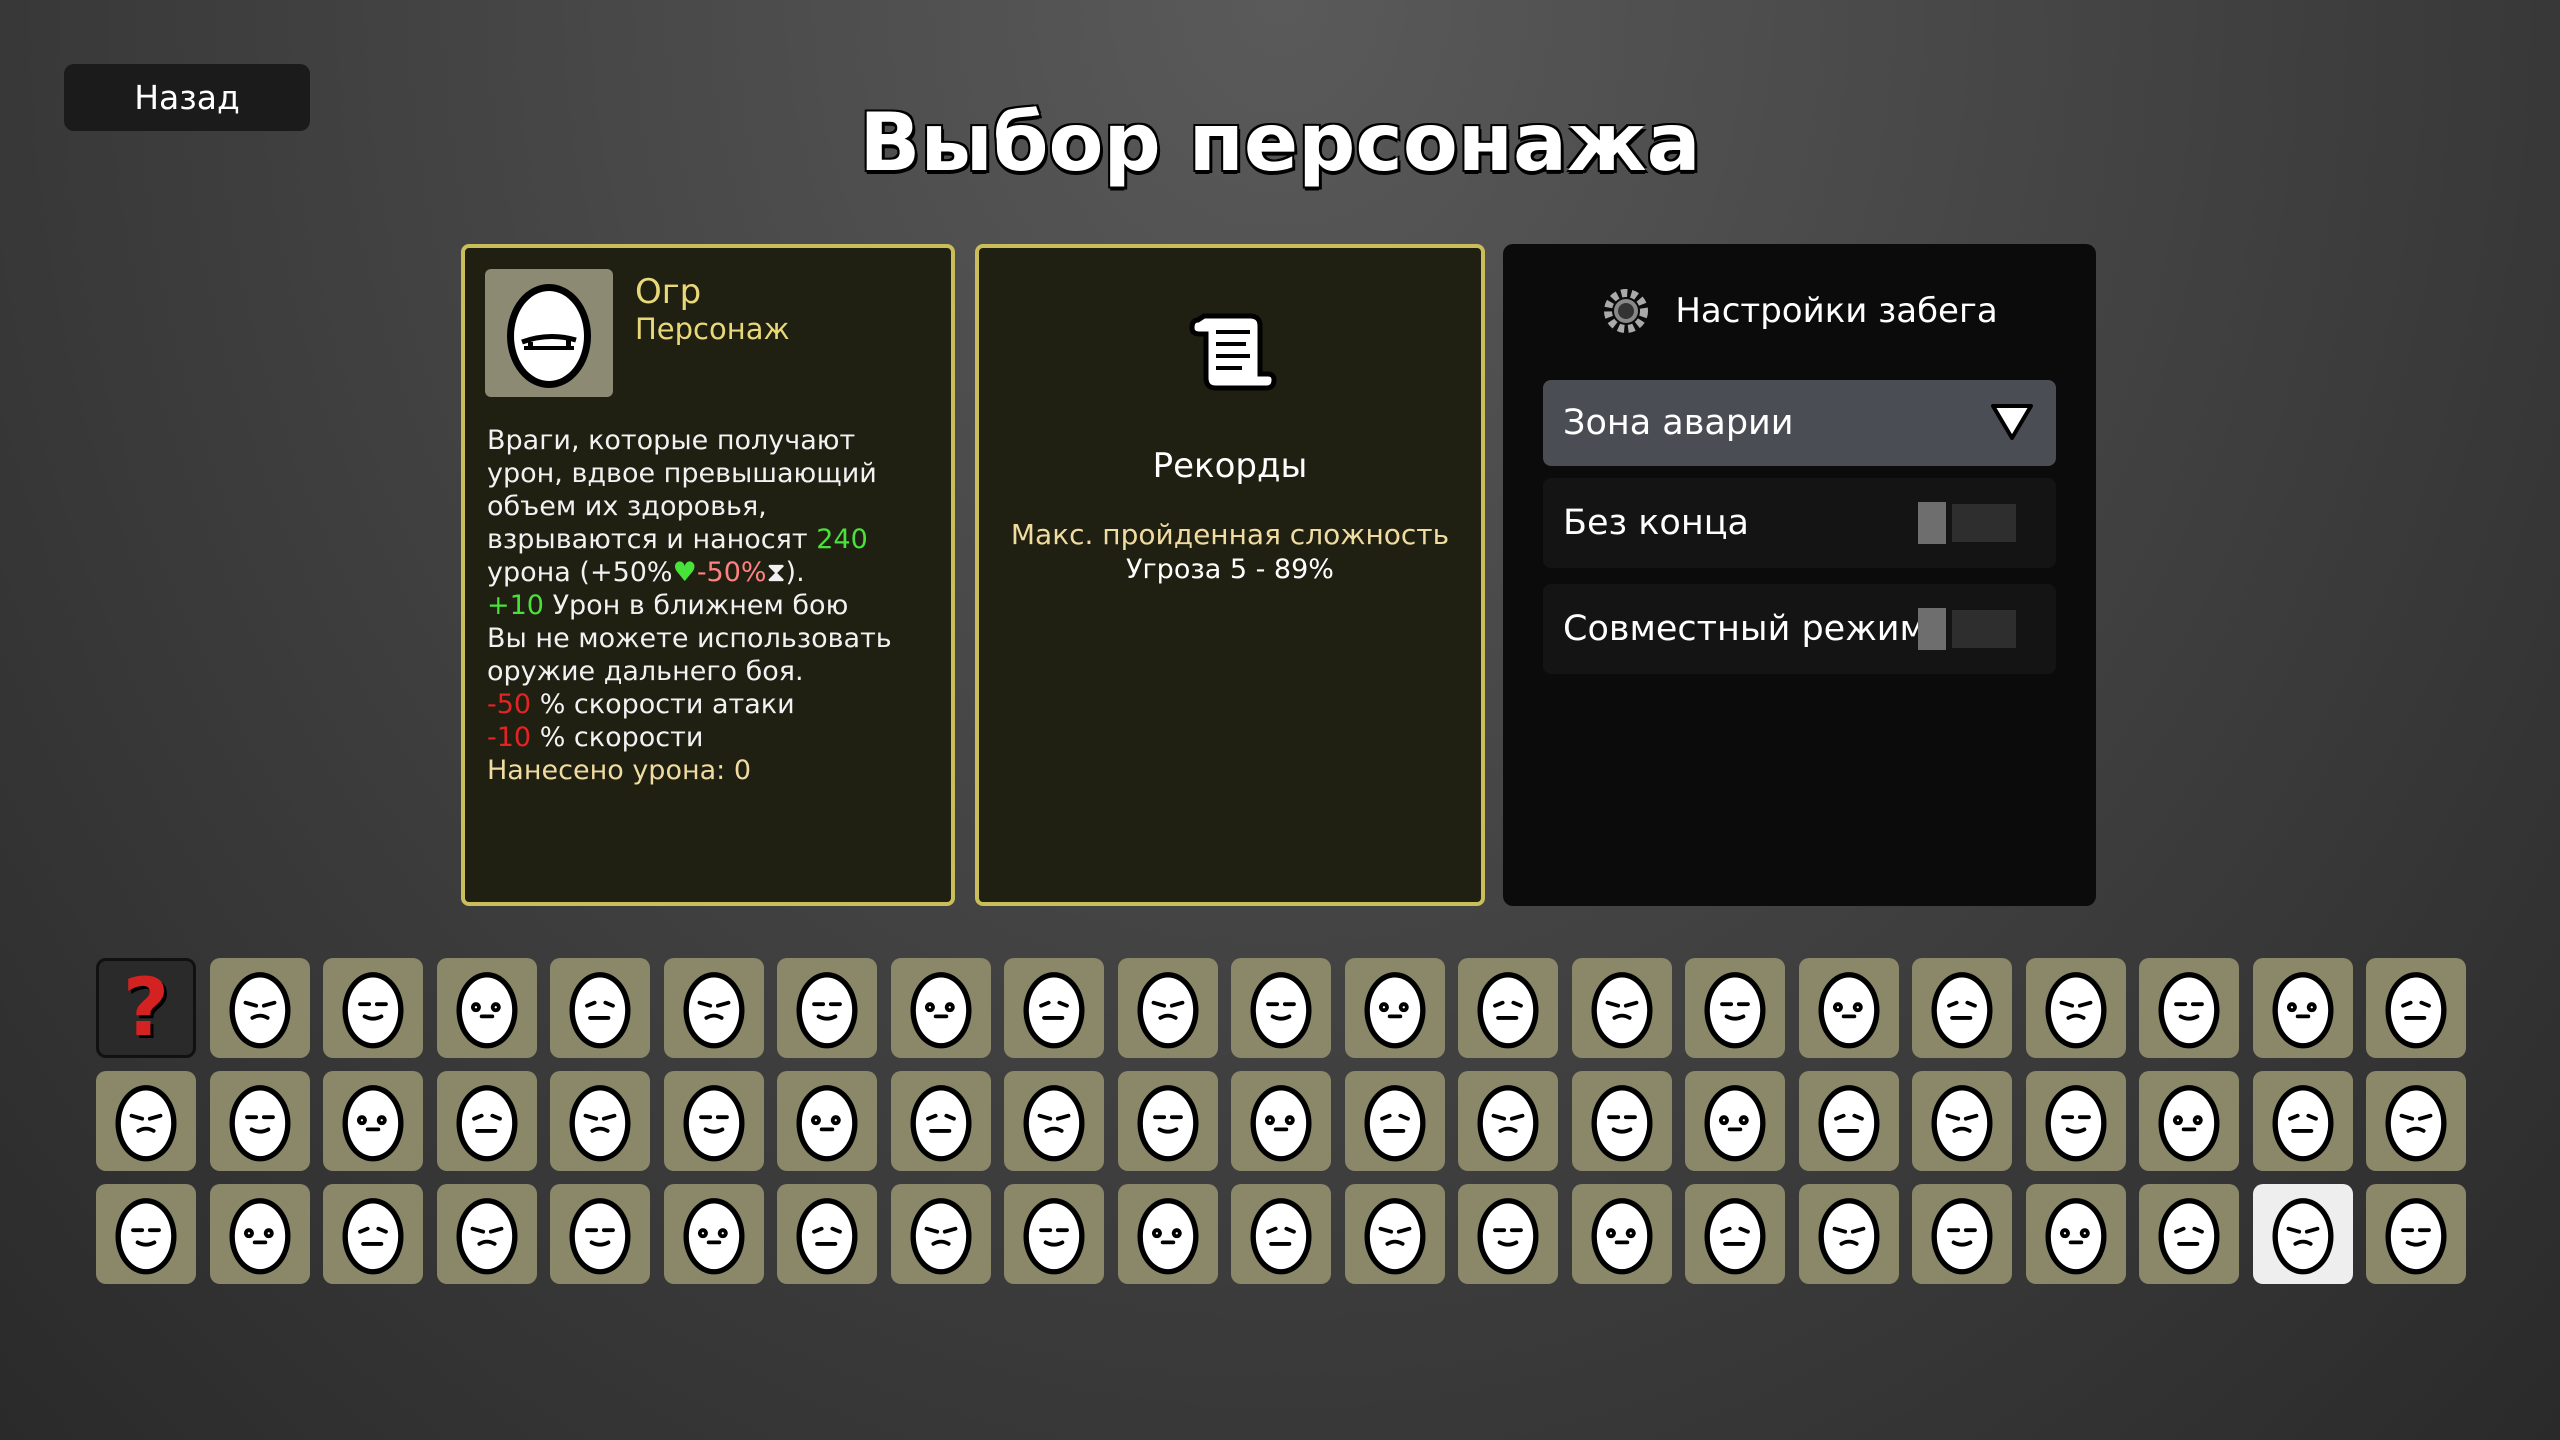 This screenshot has height=1440, width=2560. I want to click on random-character-button: ?, so click(146, 1008).